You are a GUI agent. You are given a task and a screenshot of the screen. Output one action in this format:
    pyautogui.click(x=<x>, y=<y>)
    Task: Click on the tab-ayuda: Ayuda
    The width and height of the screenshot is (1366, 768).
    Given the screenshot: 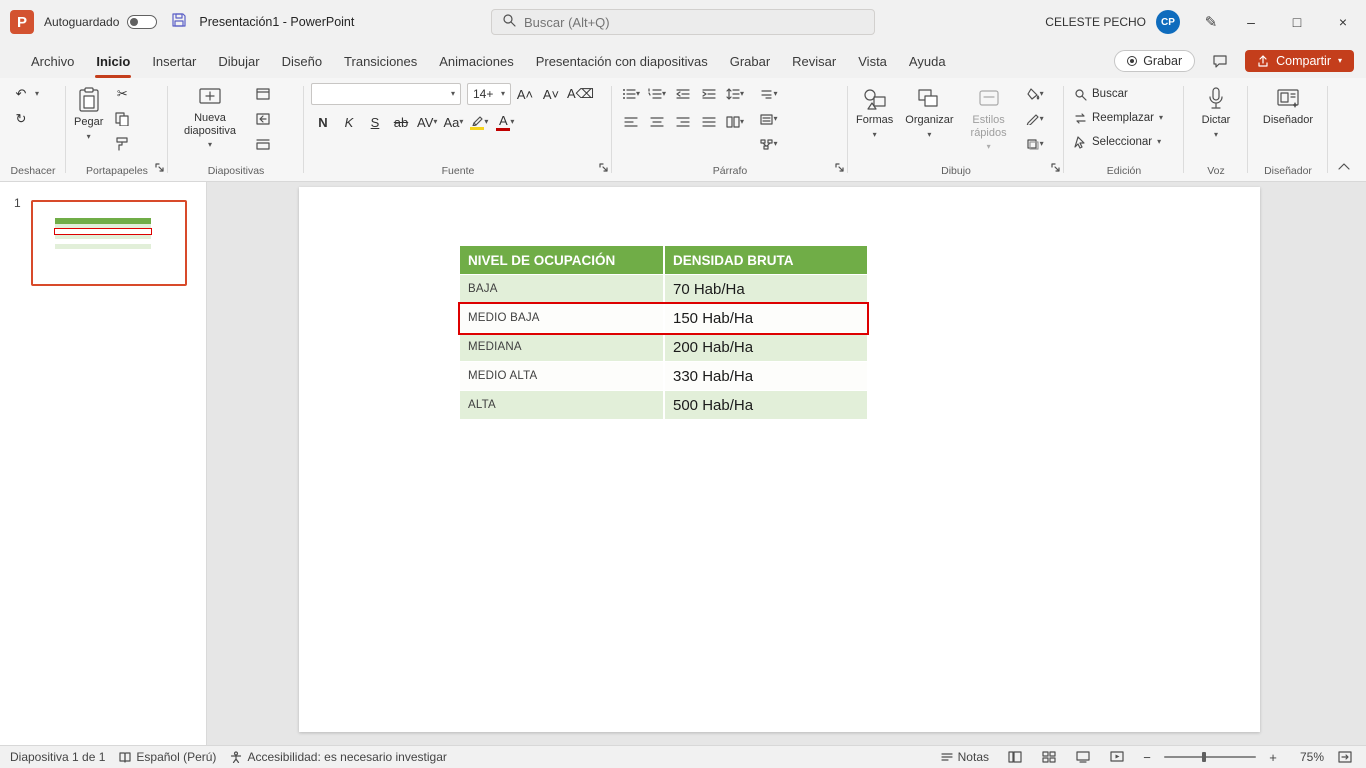 What is the action you would take?
    pyautogui.click(x=927, y=61)
    